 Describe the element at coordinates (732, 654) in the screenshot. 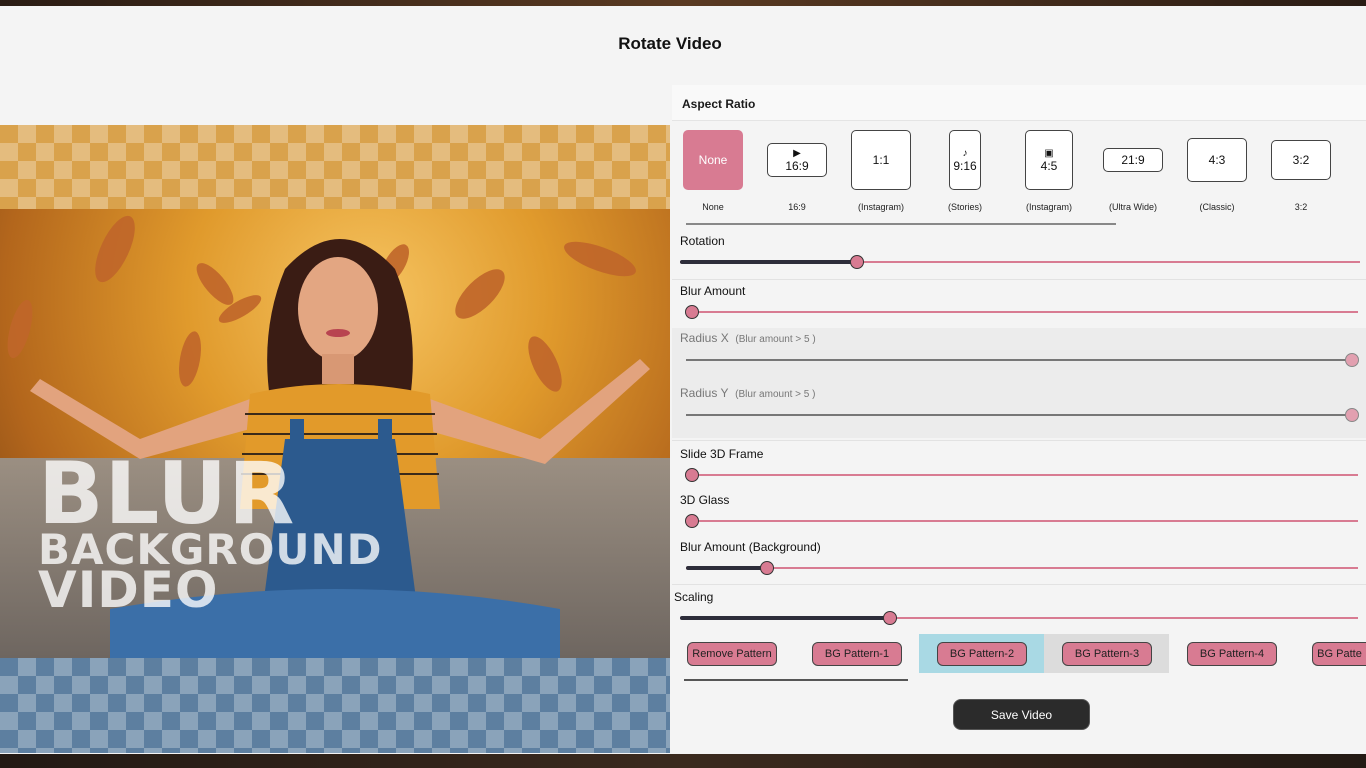

I see `pattern-button: Remove Pattern` at that location.